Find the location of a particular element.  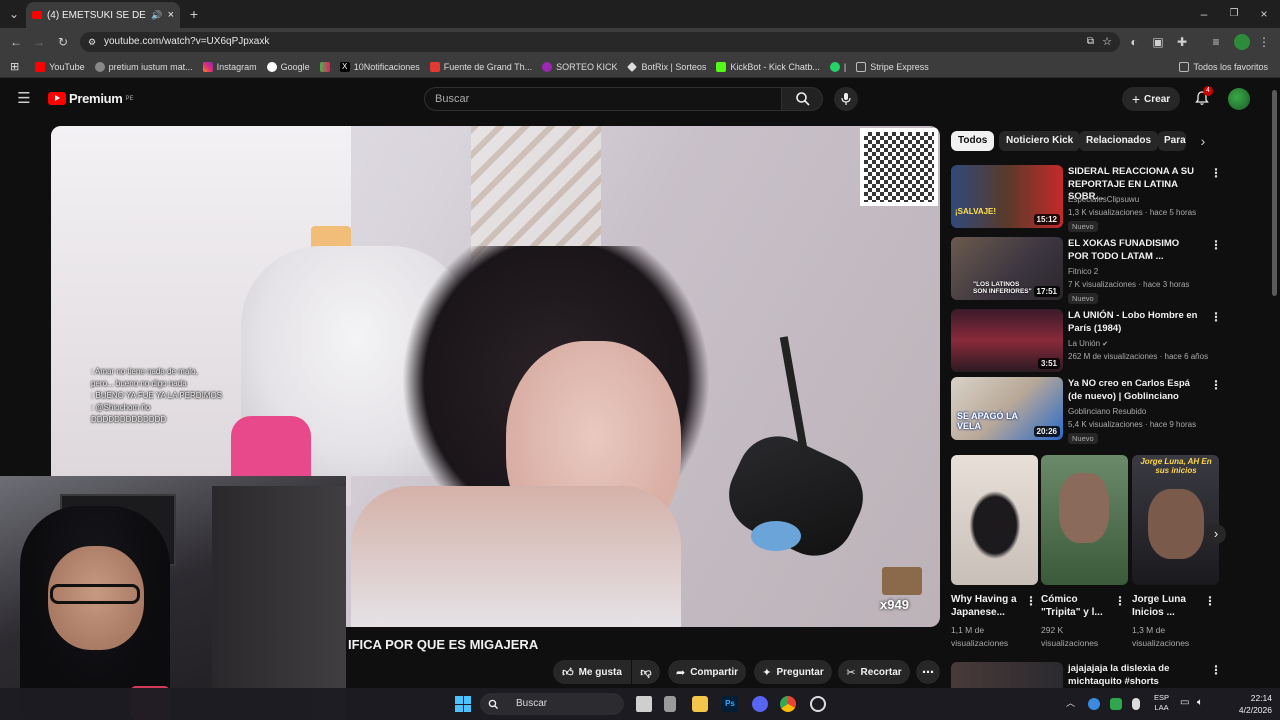

chrome-icon is located at coordinates (788, 704).